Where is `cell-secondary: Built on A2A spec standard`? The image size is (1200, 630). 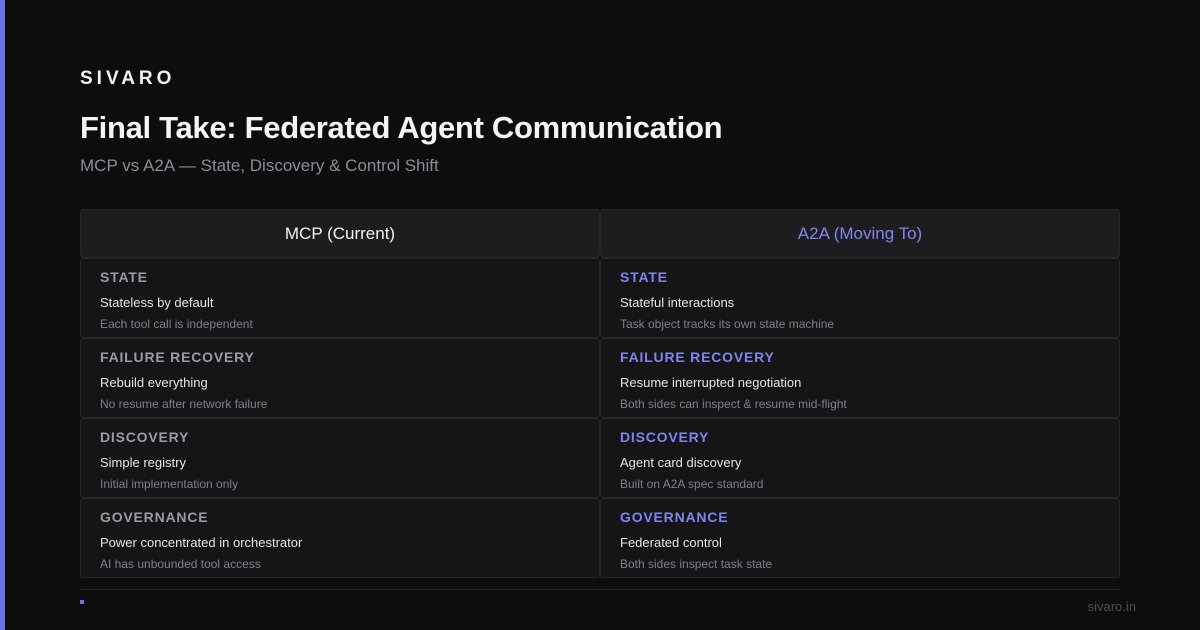
cell-secondary: Built on A2A spec standard is located at coordinates (692, 484).